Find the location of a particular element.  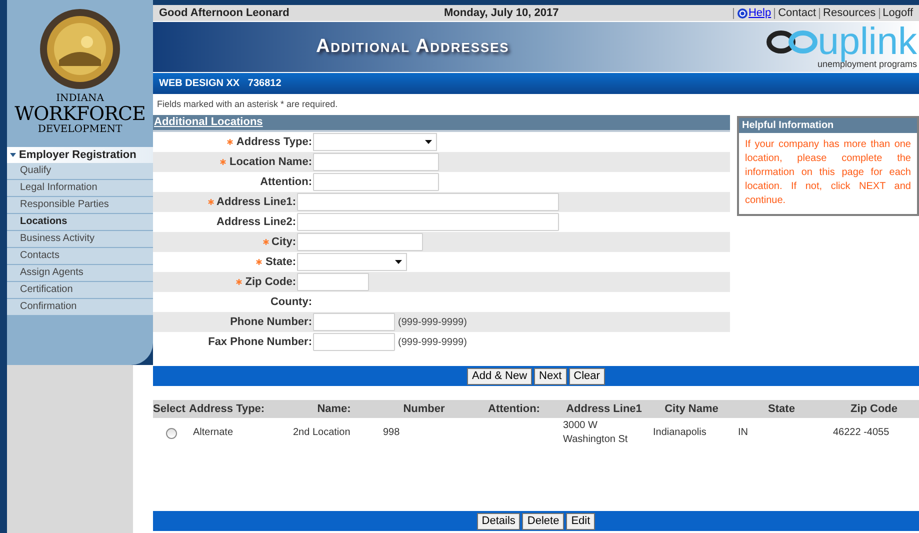

column-header: City Name is located at coordinates (692, 409).